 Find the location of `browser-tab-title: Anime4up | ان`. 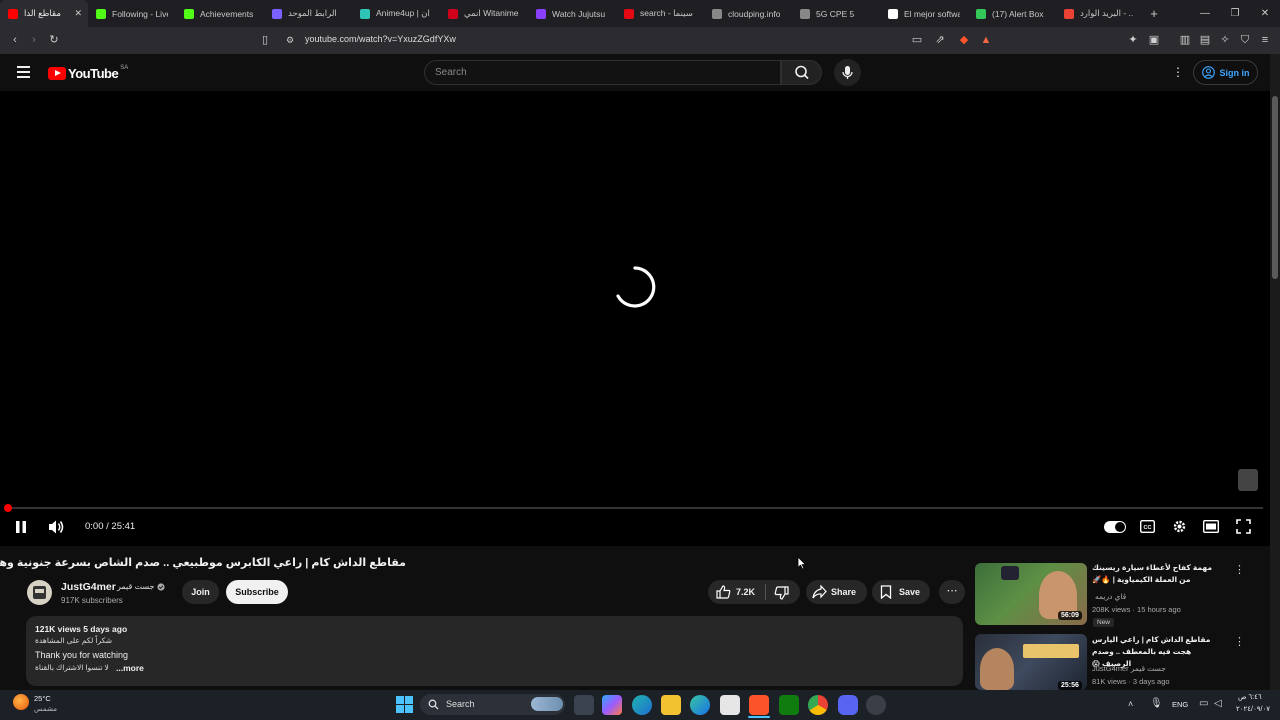

browser-tab-title: Anime4up | ان is located at coordinates (403, 13).